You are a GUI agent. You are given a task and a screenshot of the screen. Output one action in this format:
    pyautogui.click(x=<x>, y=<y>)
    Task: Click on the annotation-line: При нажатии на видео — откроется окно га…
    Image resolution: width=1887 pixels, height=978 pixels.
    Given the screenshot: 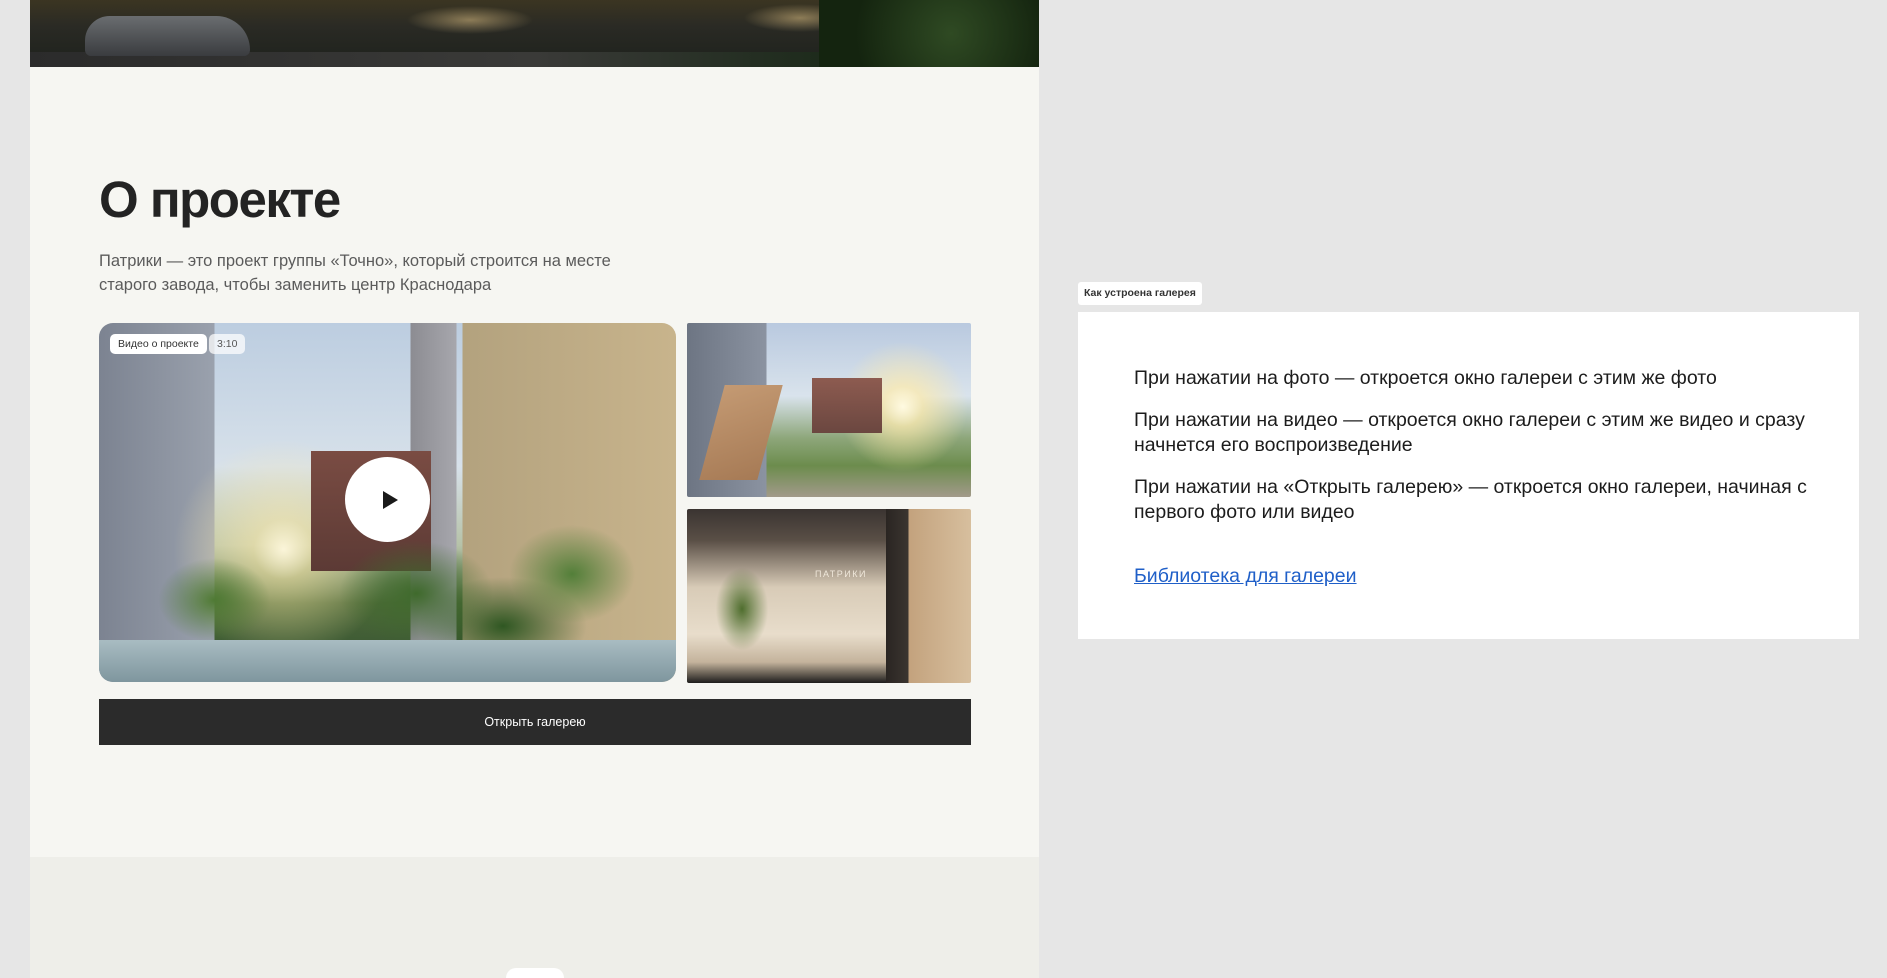 What is the action you would take?
    pyautogui.click(x=1469, y=432)
    